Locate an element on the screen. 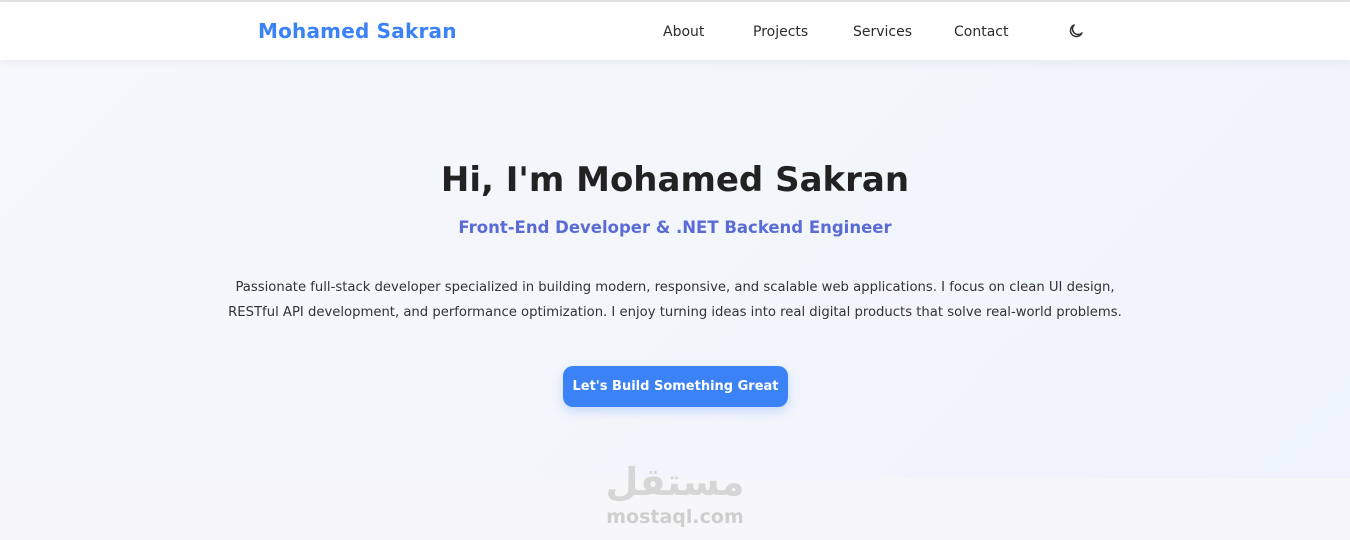  mostaql-watermark: مستقل mostaql.com is located at coordinates (675, 493).